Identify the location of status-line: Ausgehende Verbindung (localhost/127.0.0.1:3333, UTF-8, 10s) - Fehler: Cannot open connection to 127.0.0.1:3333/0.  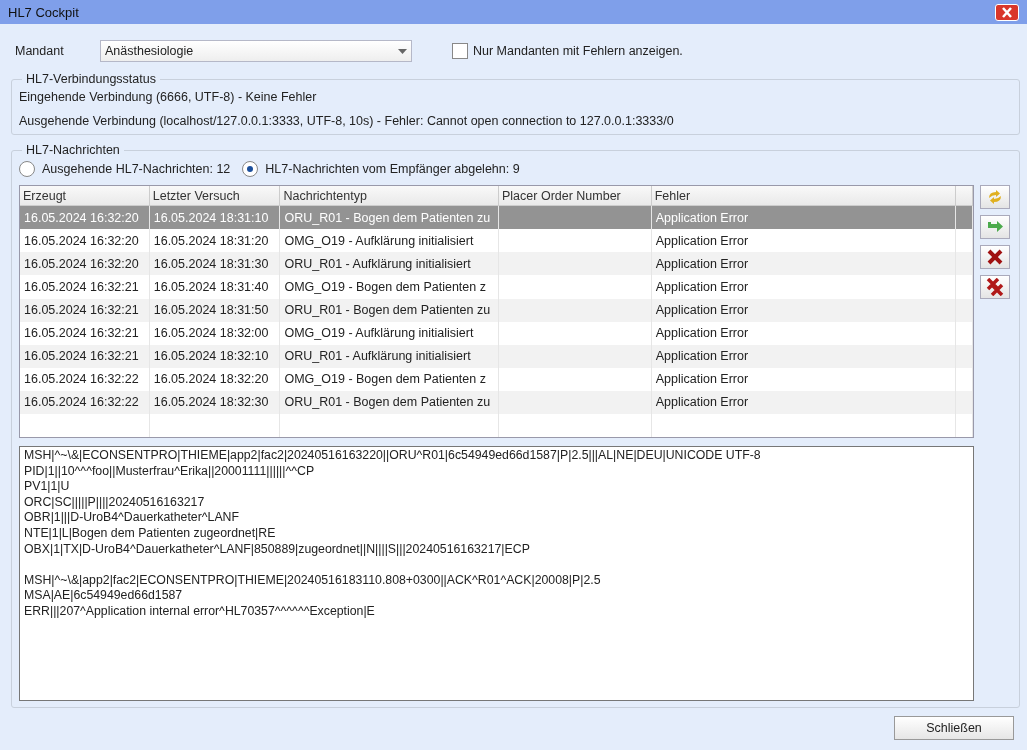
(347, 121).